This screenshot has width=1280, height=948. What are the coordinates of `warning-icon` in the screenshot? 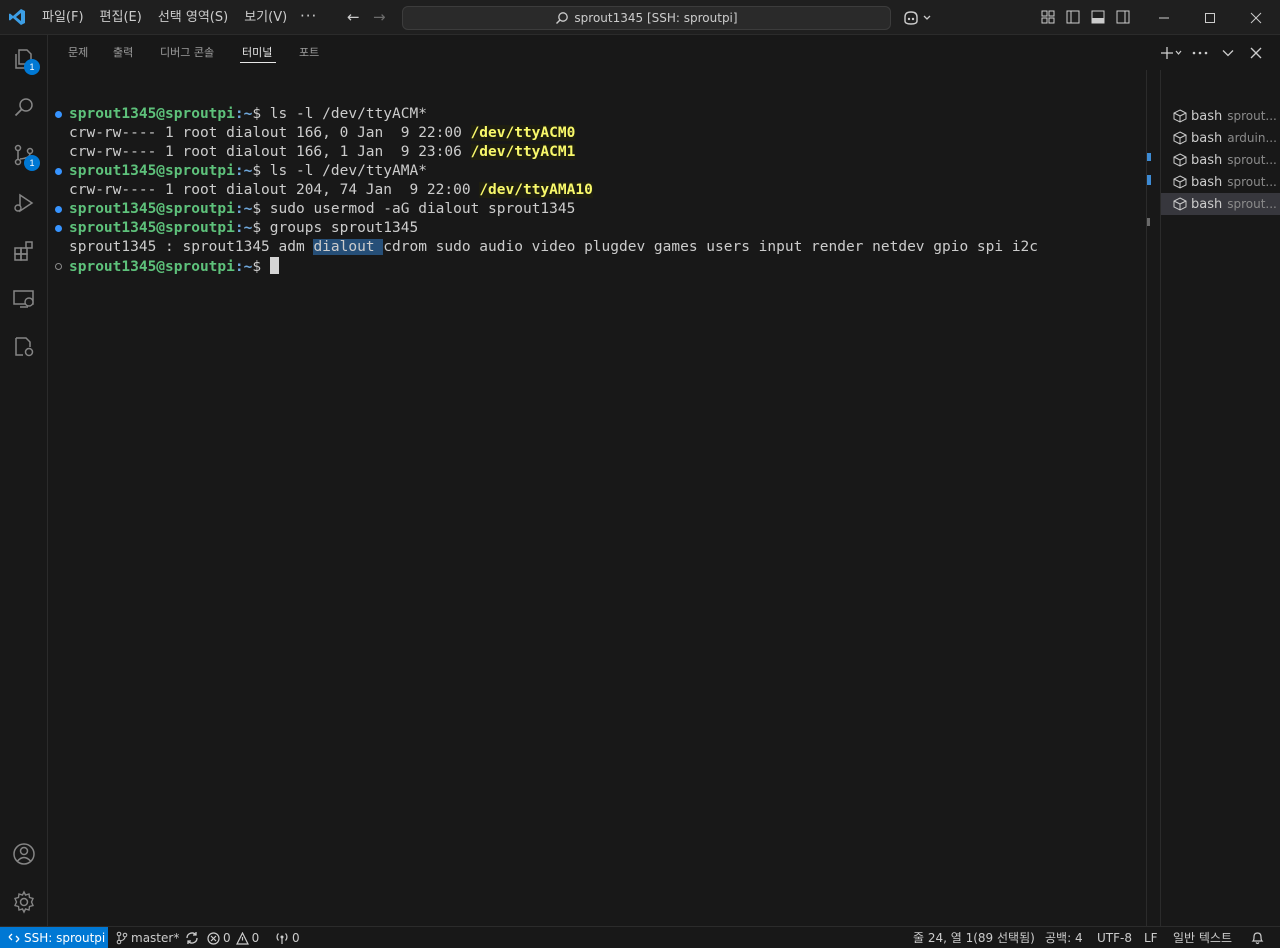 It's located at (242, 938).